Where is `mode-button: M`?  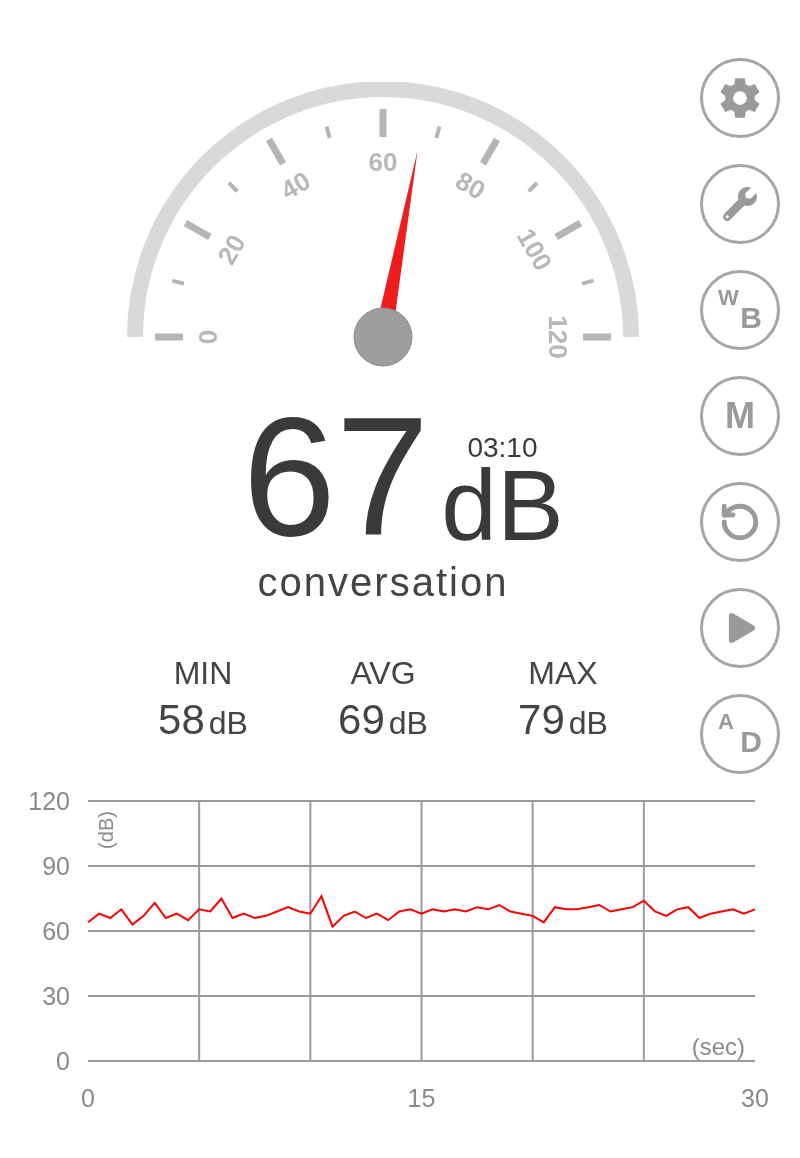
mode-button: M is located at coordinates (740, 416).